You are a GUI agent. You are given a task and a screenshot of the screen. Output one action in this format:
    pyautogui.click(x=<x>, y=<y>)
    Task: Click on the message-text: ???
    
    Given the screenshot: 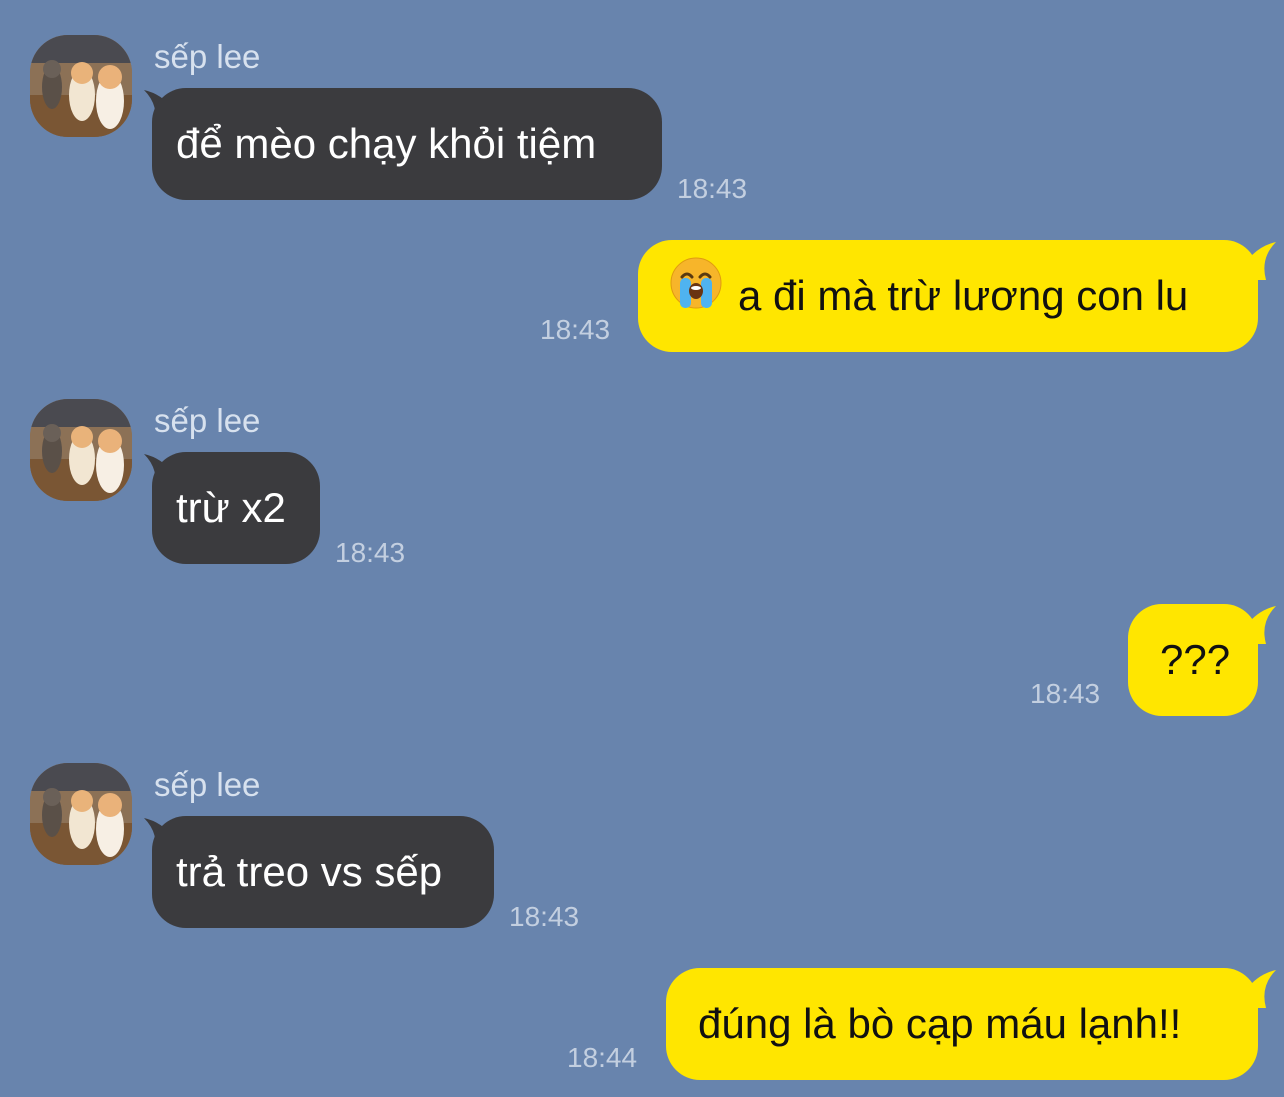 What is the action you would take?
    pyautogui.click(x=1195, y=659)
    